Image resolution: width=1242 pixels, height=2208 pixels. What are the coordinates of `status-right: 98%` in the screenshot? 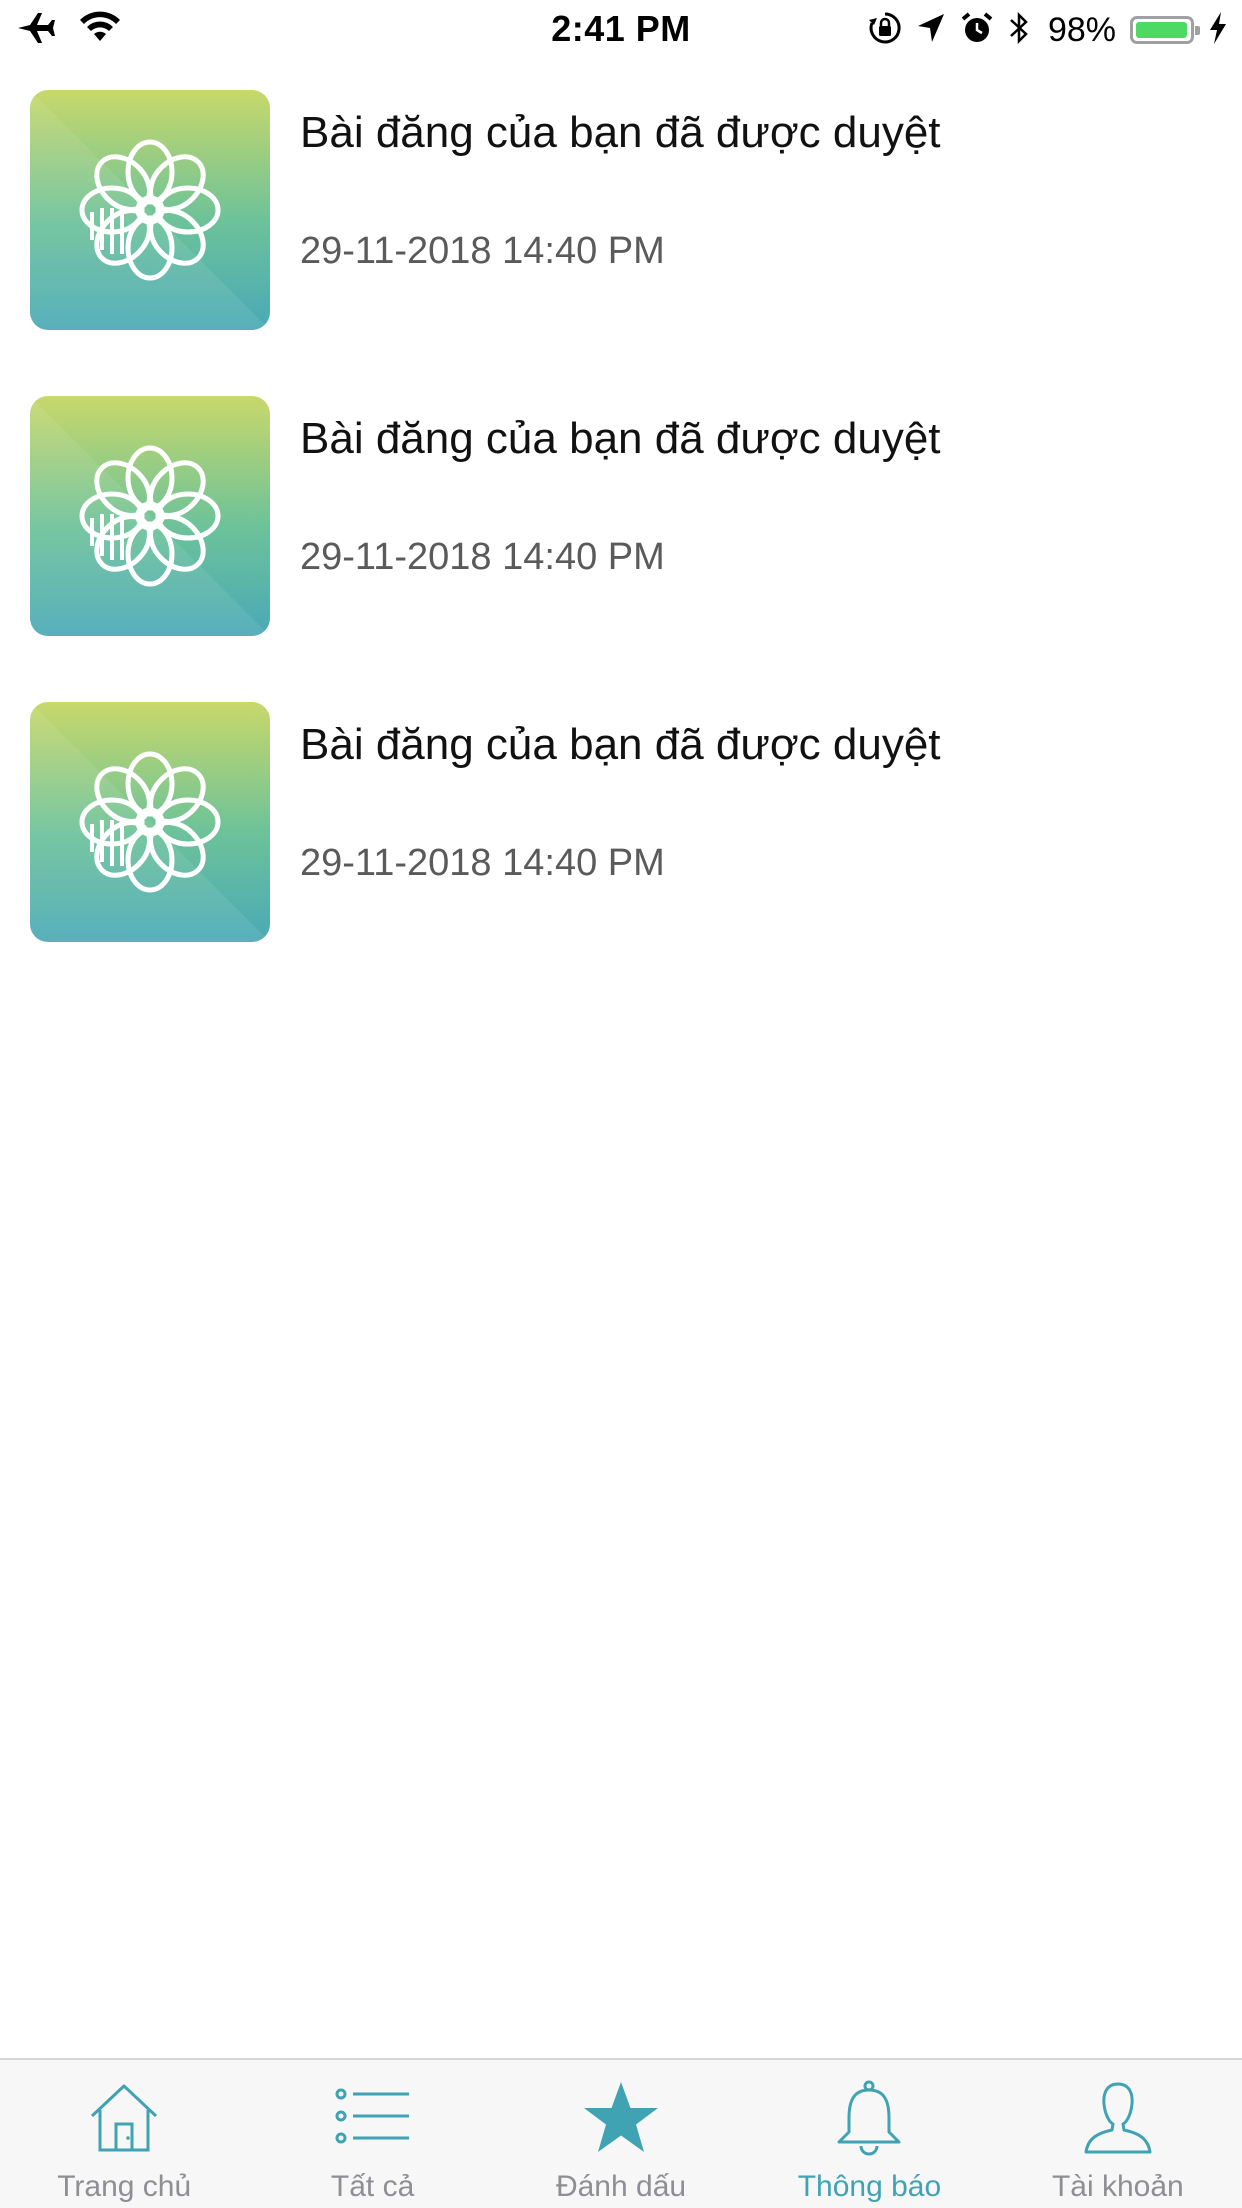 It's located at (1048, 30).